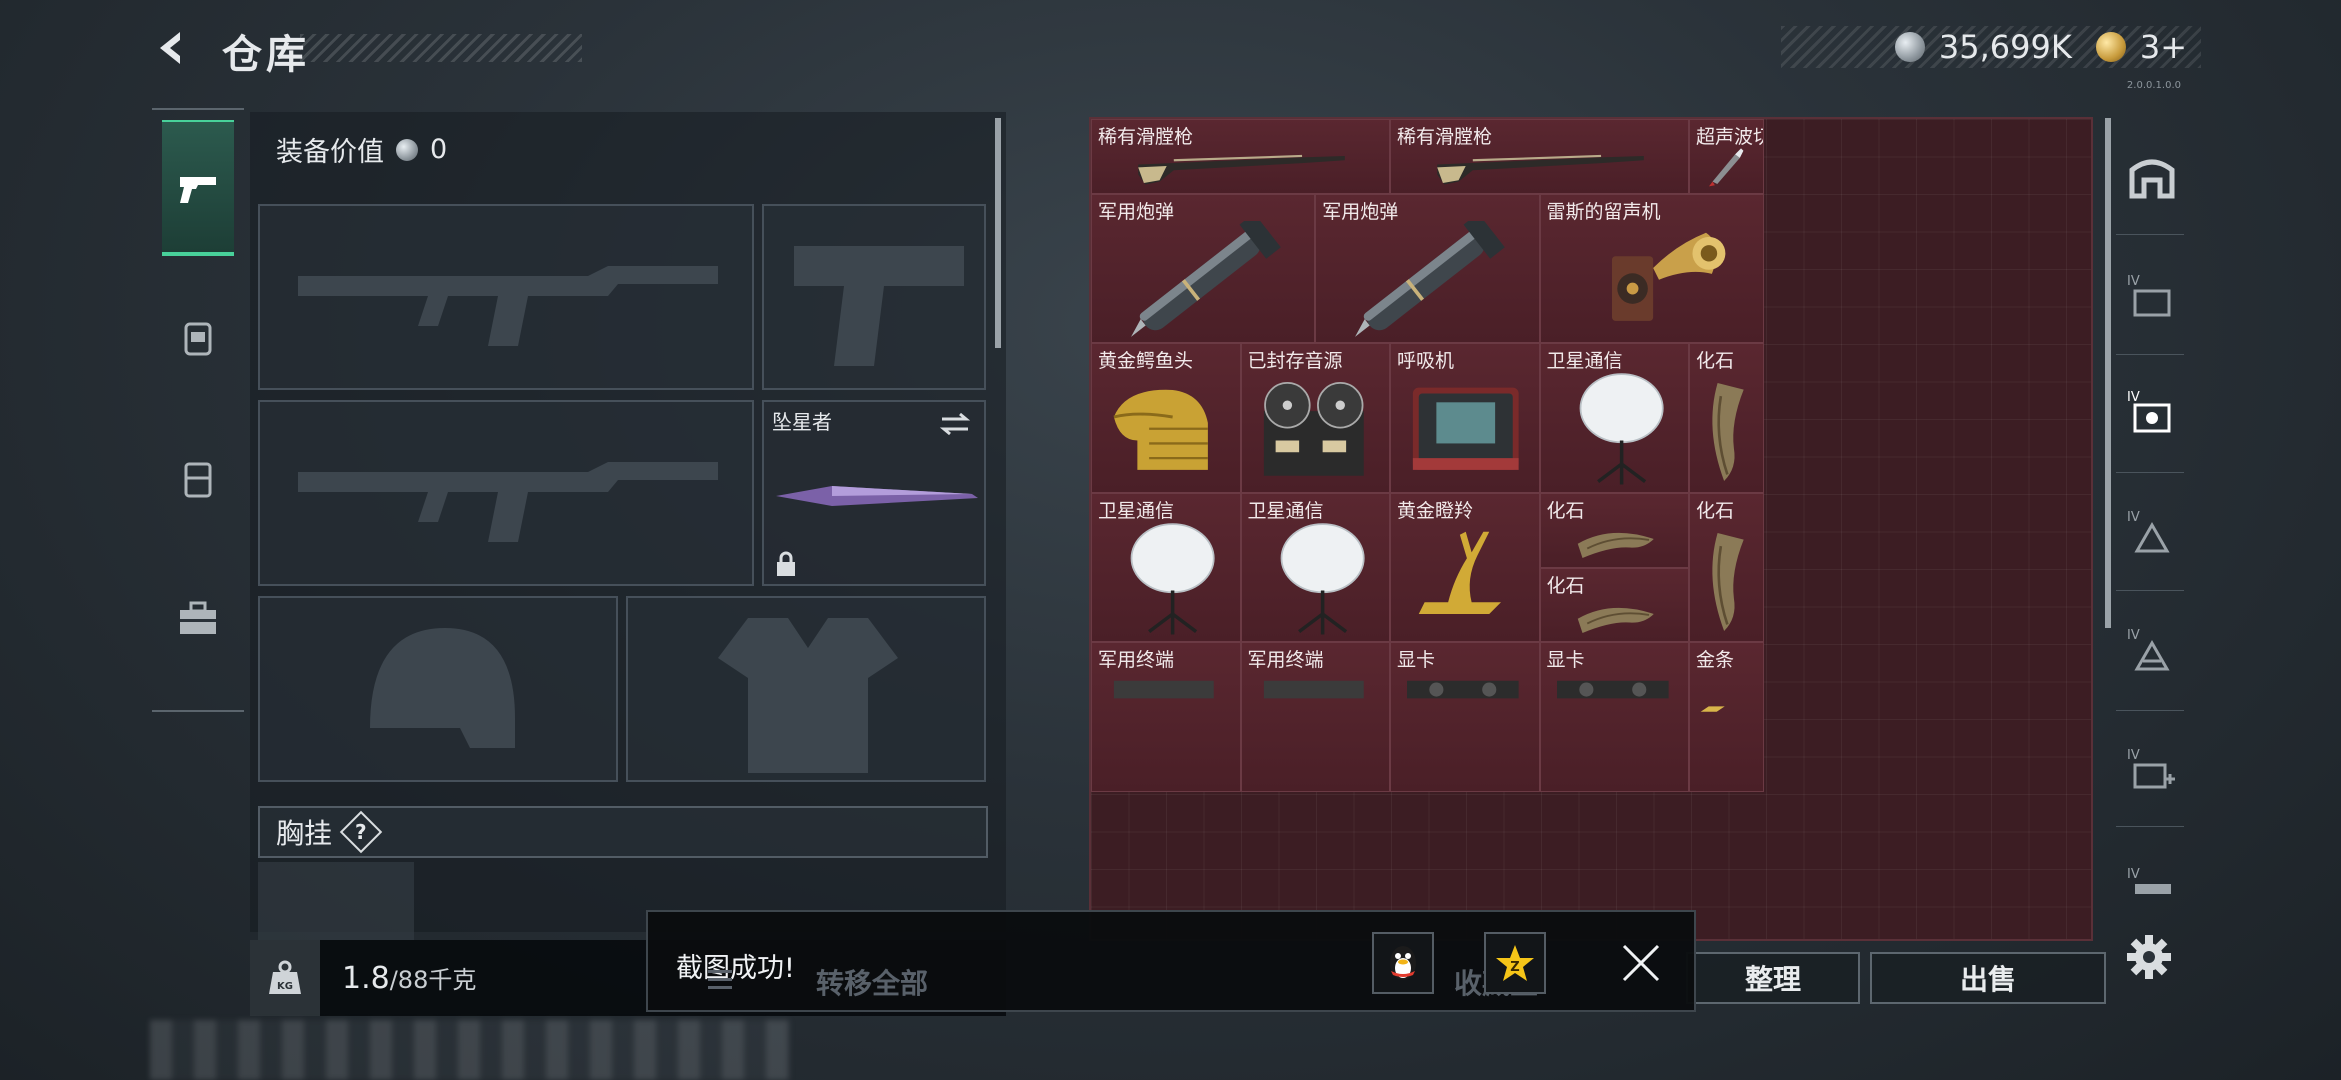 The height and width of the screenshot is (1080, 2341). What do you see at coordinates (874, 297) in the screenshot?
I see `secondary-weapon-slot` at bounding box center [874, 297].